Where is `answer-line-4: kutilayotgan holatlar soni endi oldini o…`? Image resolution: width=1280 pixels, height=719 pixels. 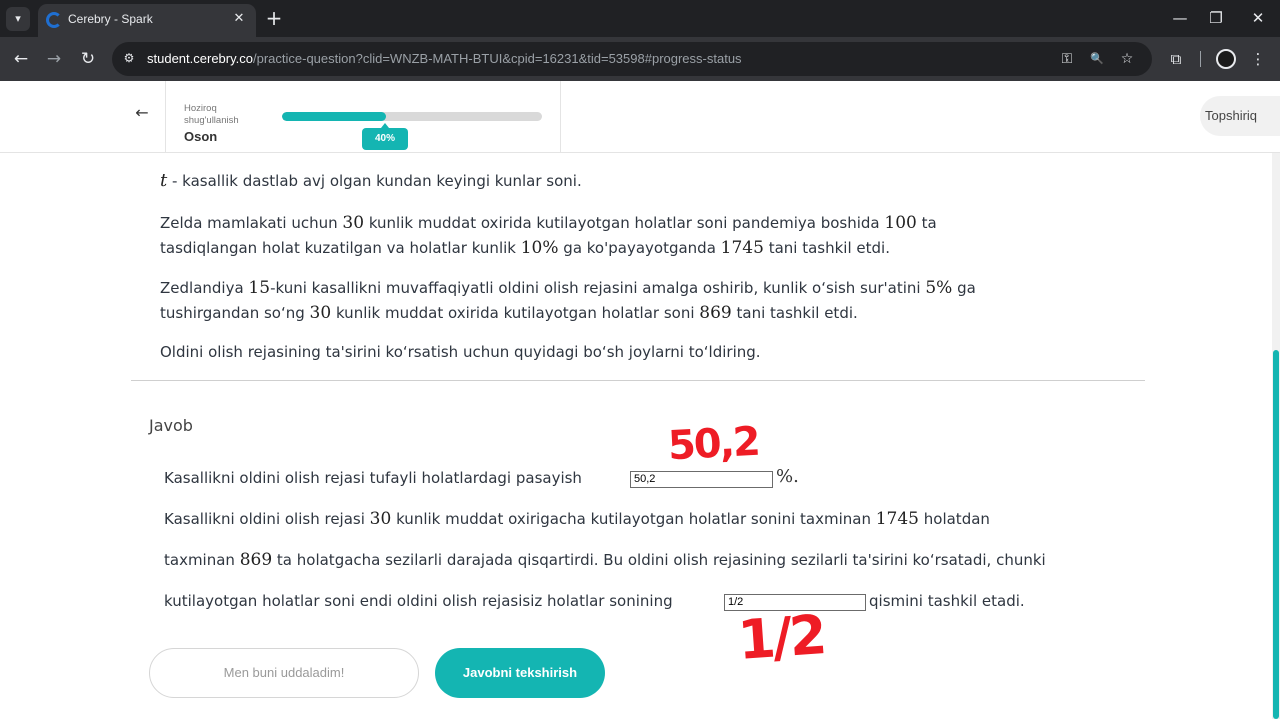 answer-line-4: kutilayotgan holatlar soni endi oldini o… is located at coordinates (418, 601).